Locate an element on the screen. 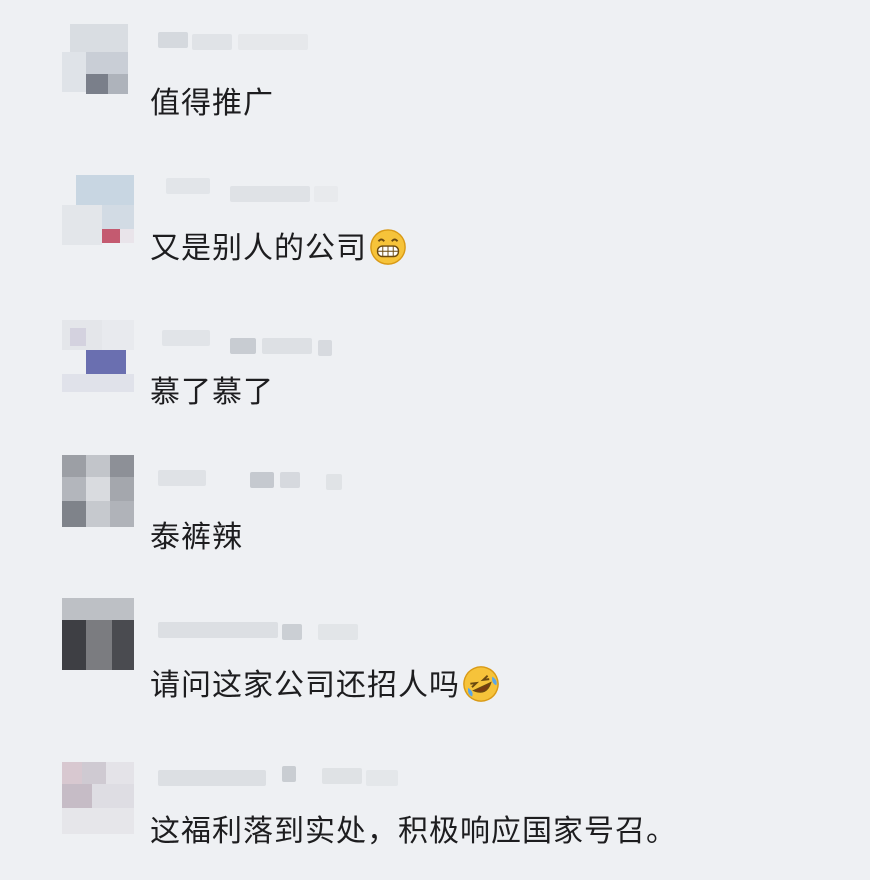  comment-text-content: 又是别人的公司 is located at coordinates (258, 248).